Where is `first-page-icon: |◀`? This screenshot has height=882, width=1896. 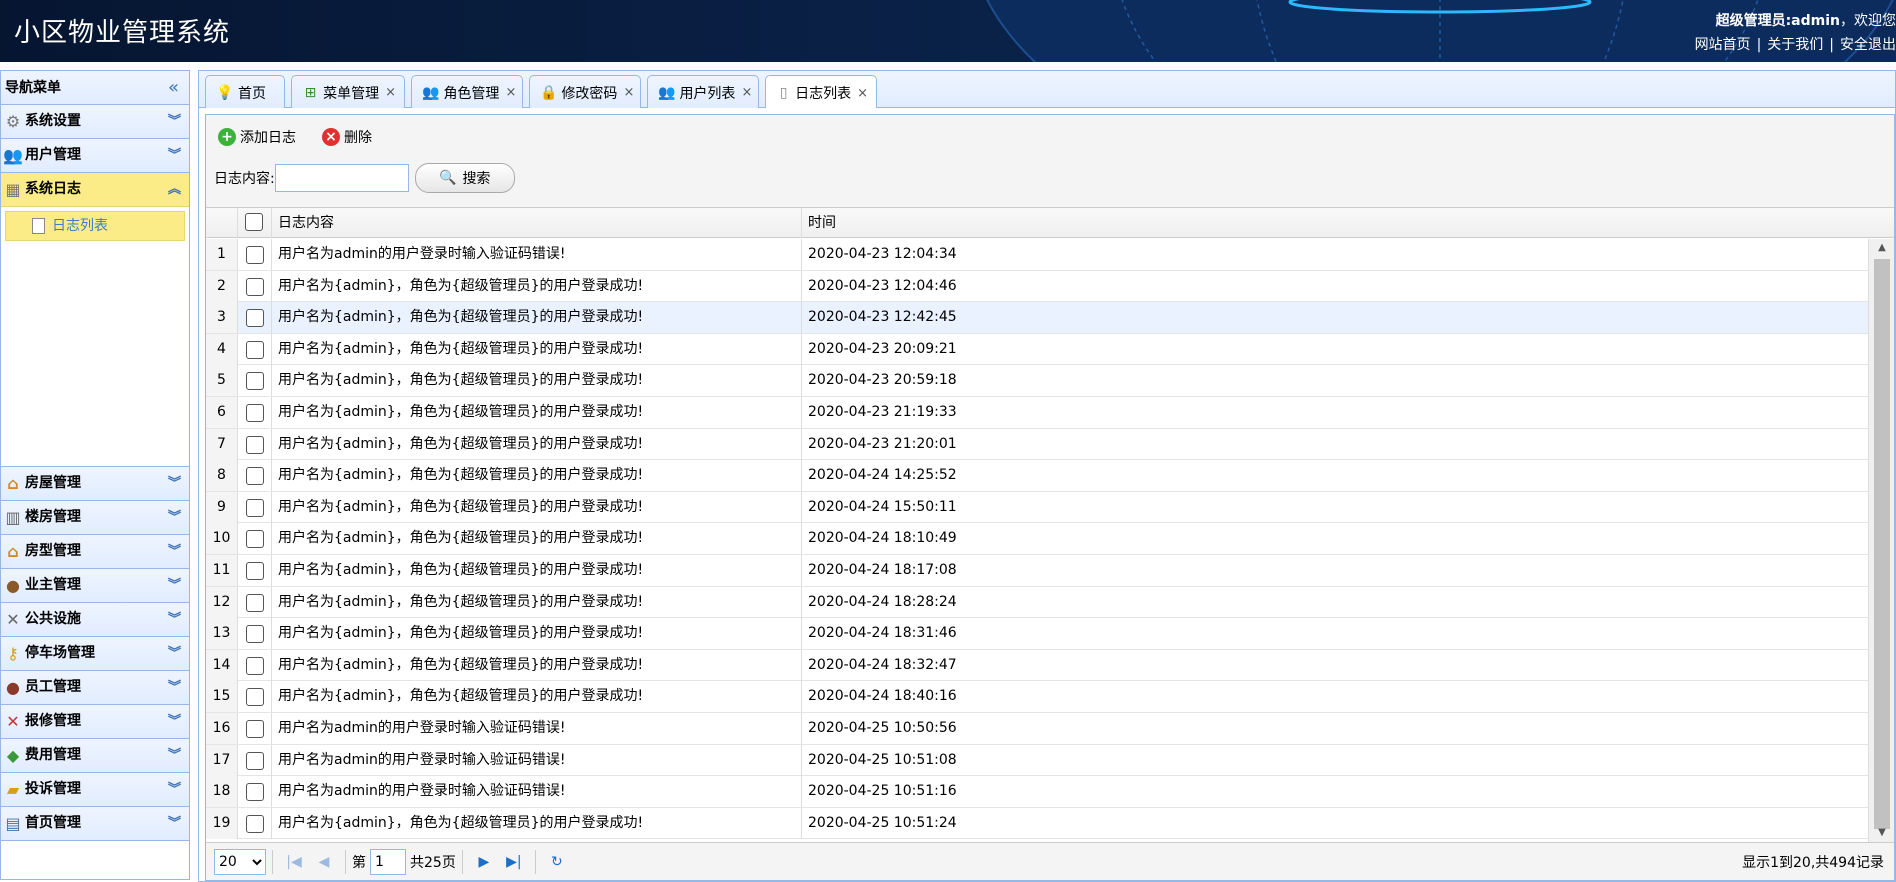
first-page-icon: |◀ is located at coordinates (294, 862).